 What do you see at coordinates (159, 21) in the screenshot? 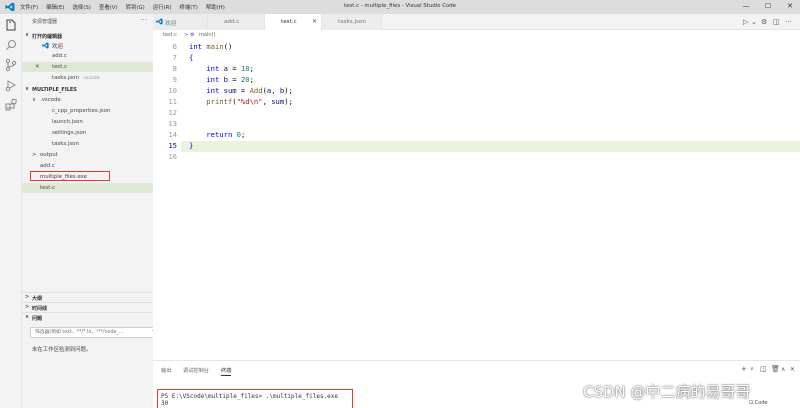
I see `vscode-logo-icon` at bounding box center [159, 21].